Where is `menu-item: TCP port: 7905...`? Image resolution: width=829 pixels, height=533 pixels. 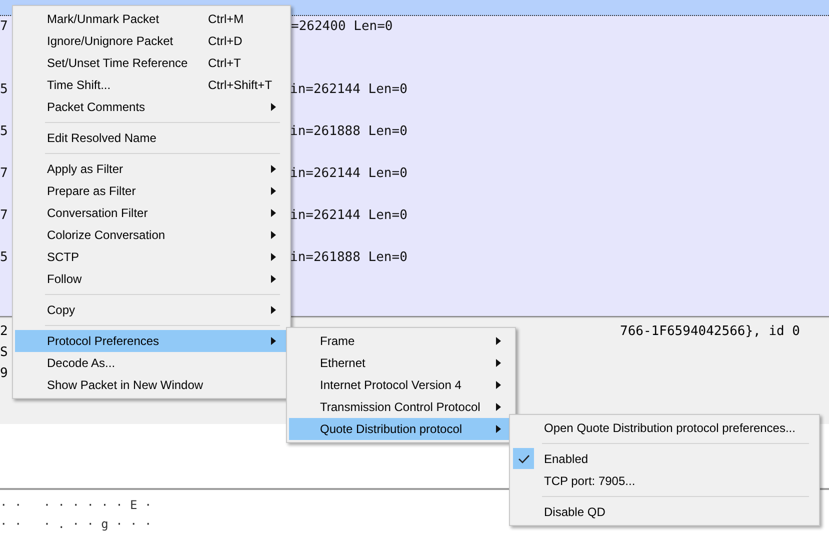 menu-item: TCP port: 7905... is located at coordinates (664, 481).